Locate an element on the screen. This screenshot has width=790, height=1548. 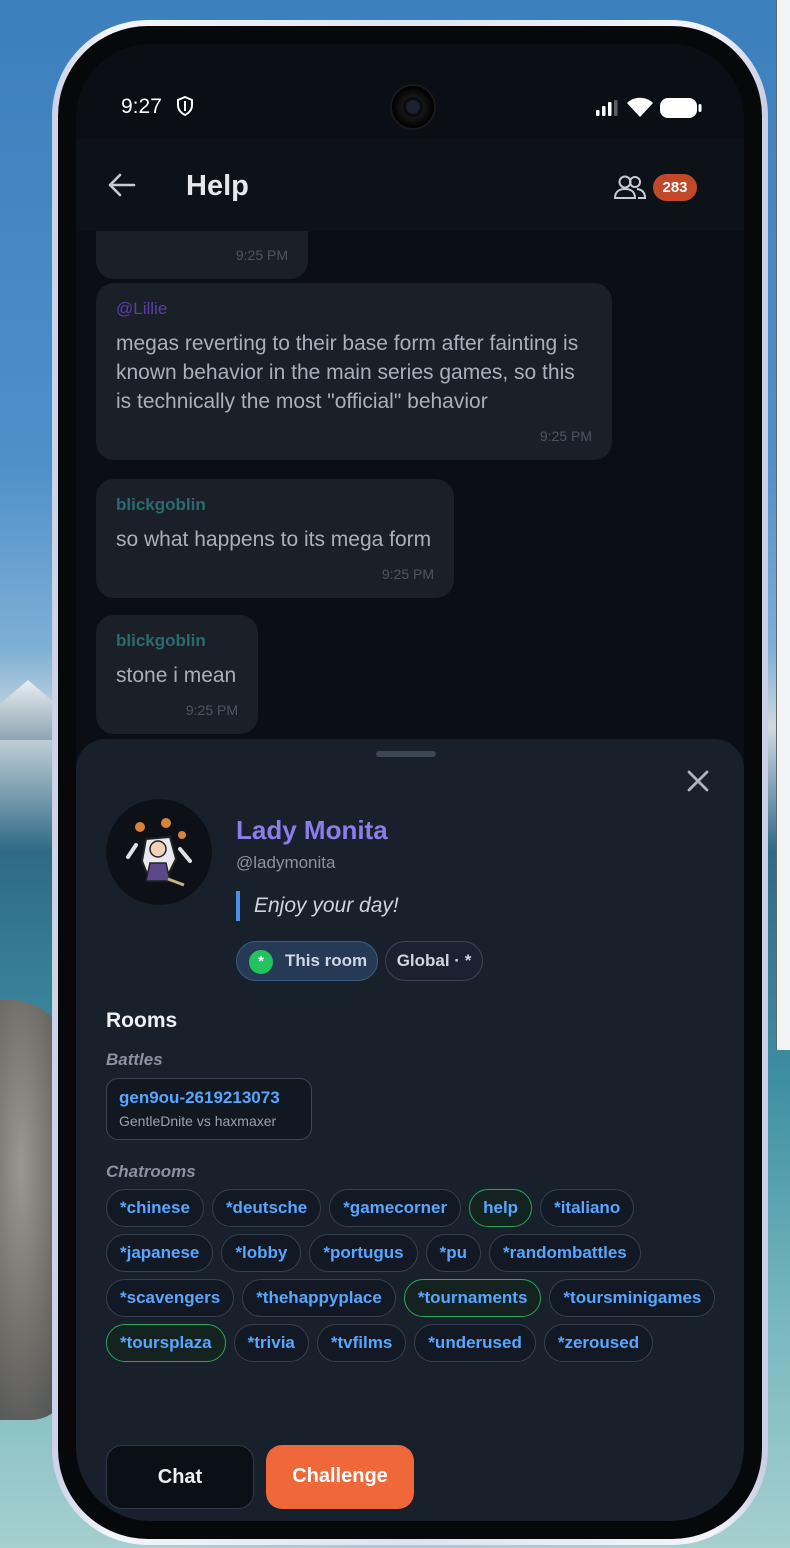
close-icon is located at coordinates (698, 781).